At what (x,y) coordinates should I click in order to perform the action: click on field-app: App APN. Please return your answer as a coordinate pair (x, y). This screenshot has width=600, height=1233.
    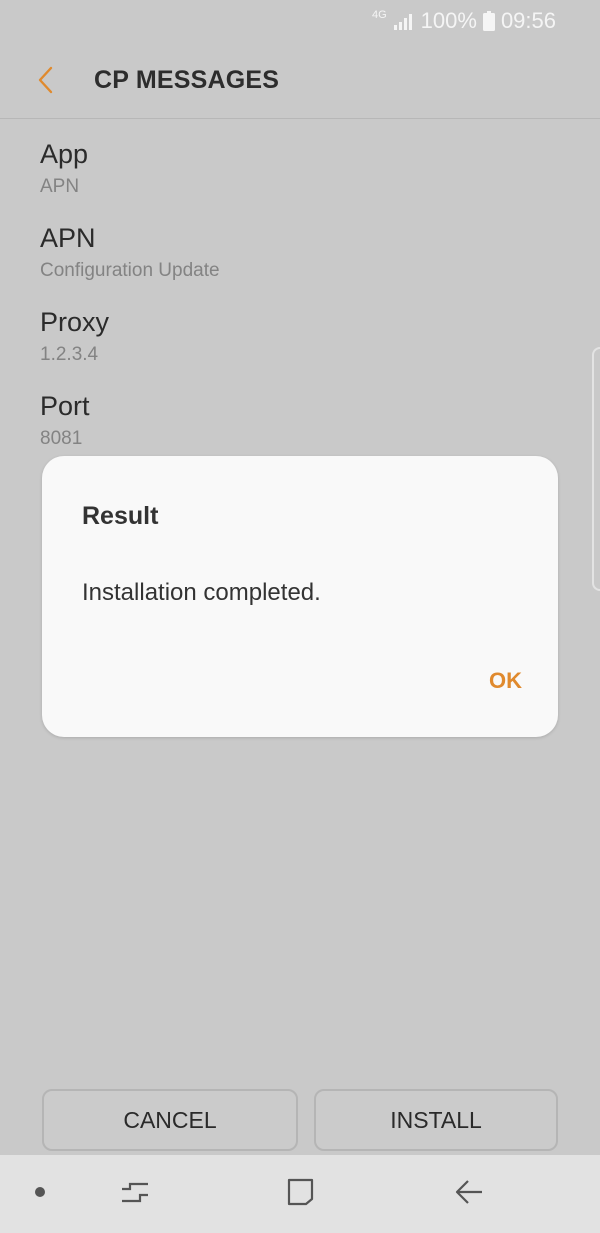
    Looking at the image, I should click on (300, 169).